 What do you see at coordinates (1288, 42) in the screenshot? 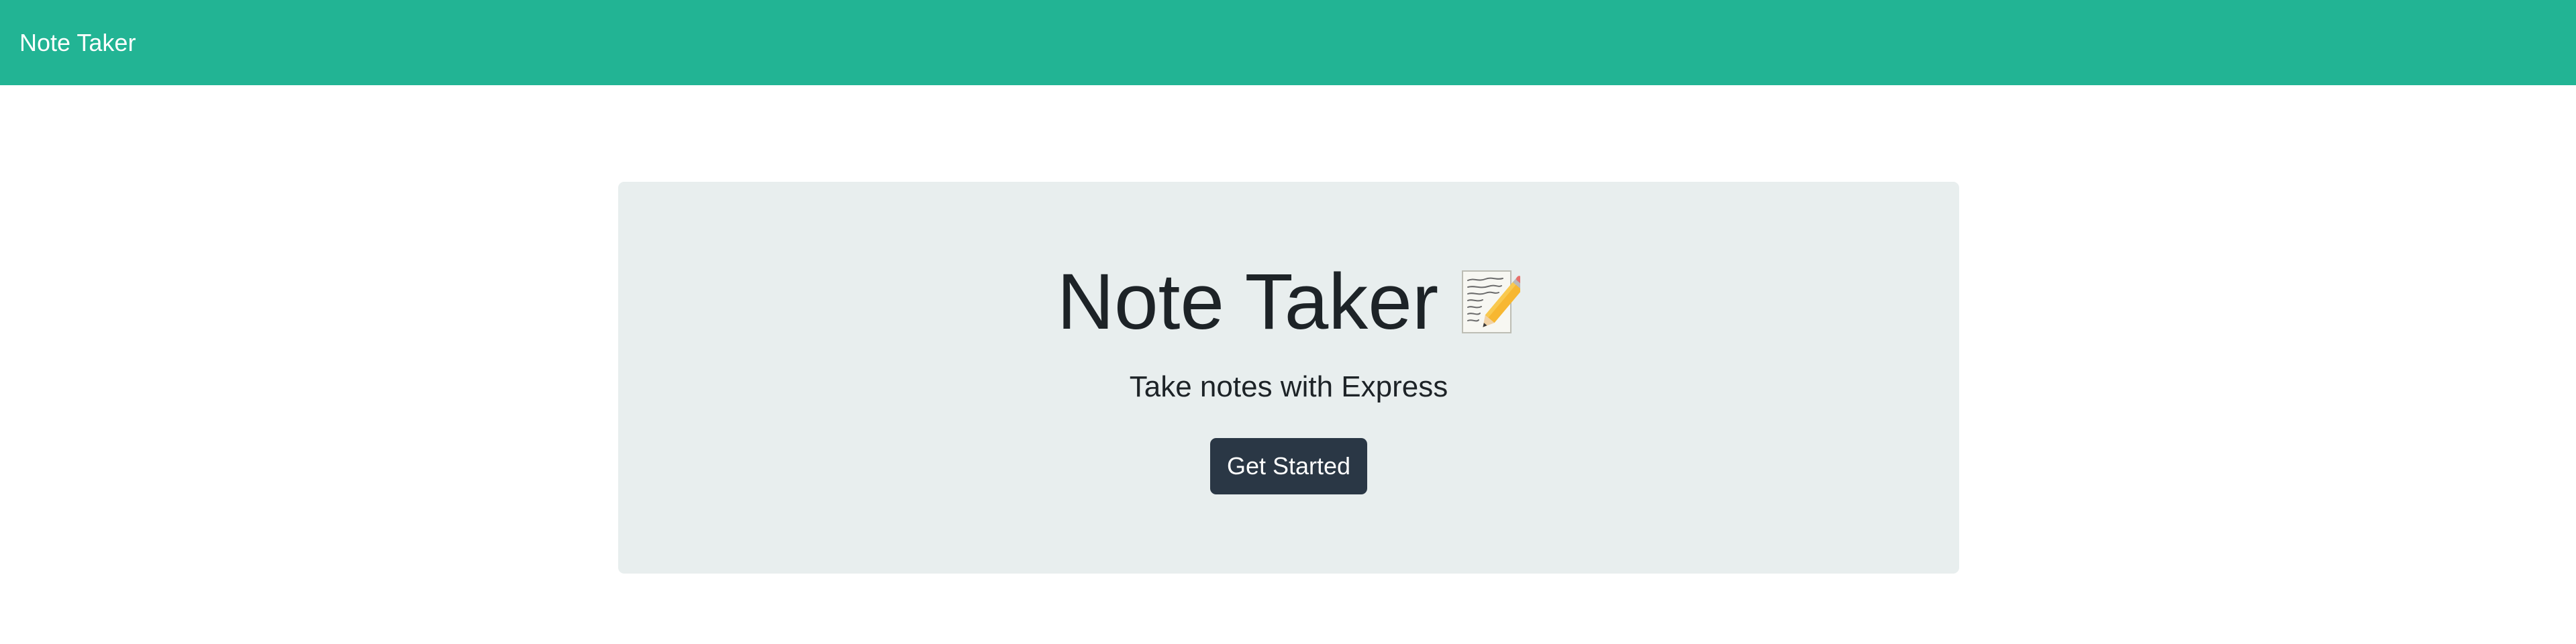
I see `navbar: Note Taker` at bounding box center [1288, 42].